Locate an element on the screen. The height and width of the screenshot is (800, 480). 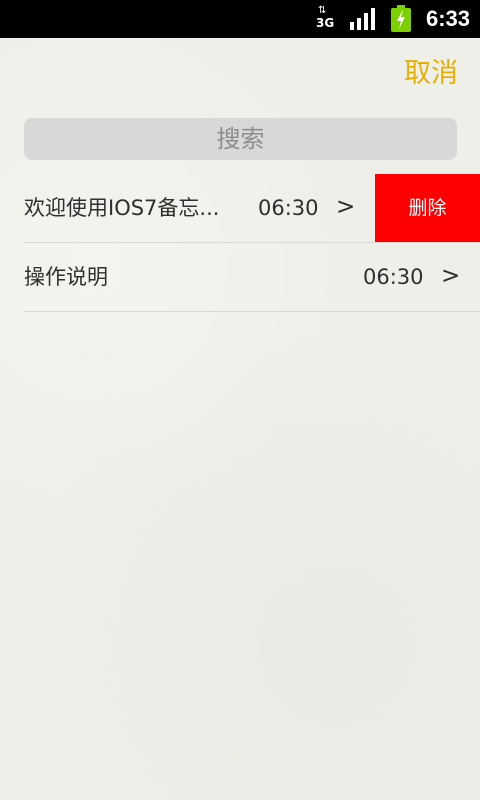
data-arrows-icon: ⇅ is located at coordinates (322, 10).